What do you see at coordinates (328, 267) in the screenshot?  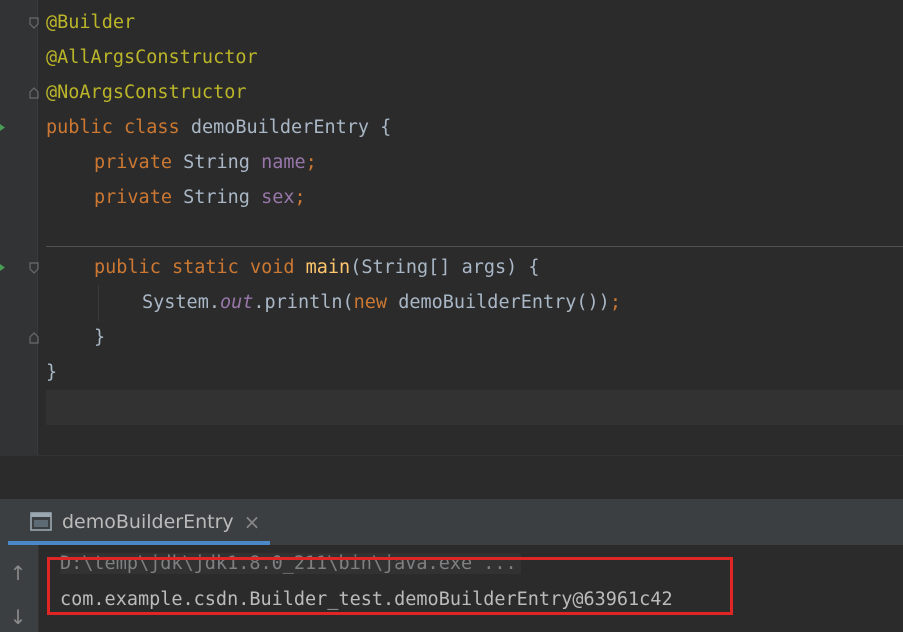 I see `method-name: main` at bounding box center [328, 267].